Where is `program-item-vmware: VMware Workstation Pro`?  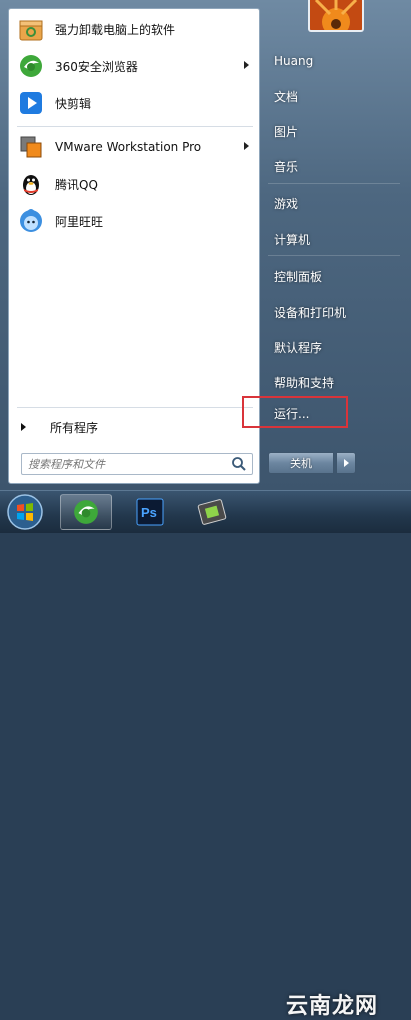 program-item-vmware: VMware Workstation Pro is located at coordinates (134, 147).